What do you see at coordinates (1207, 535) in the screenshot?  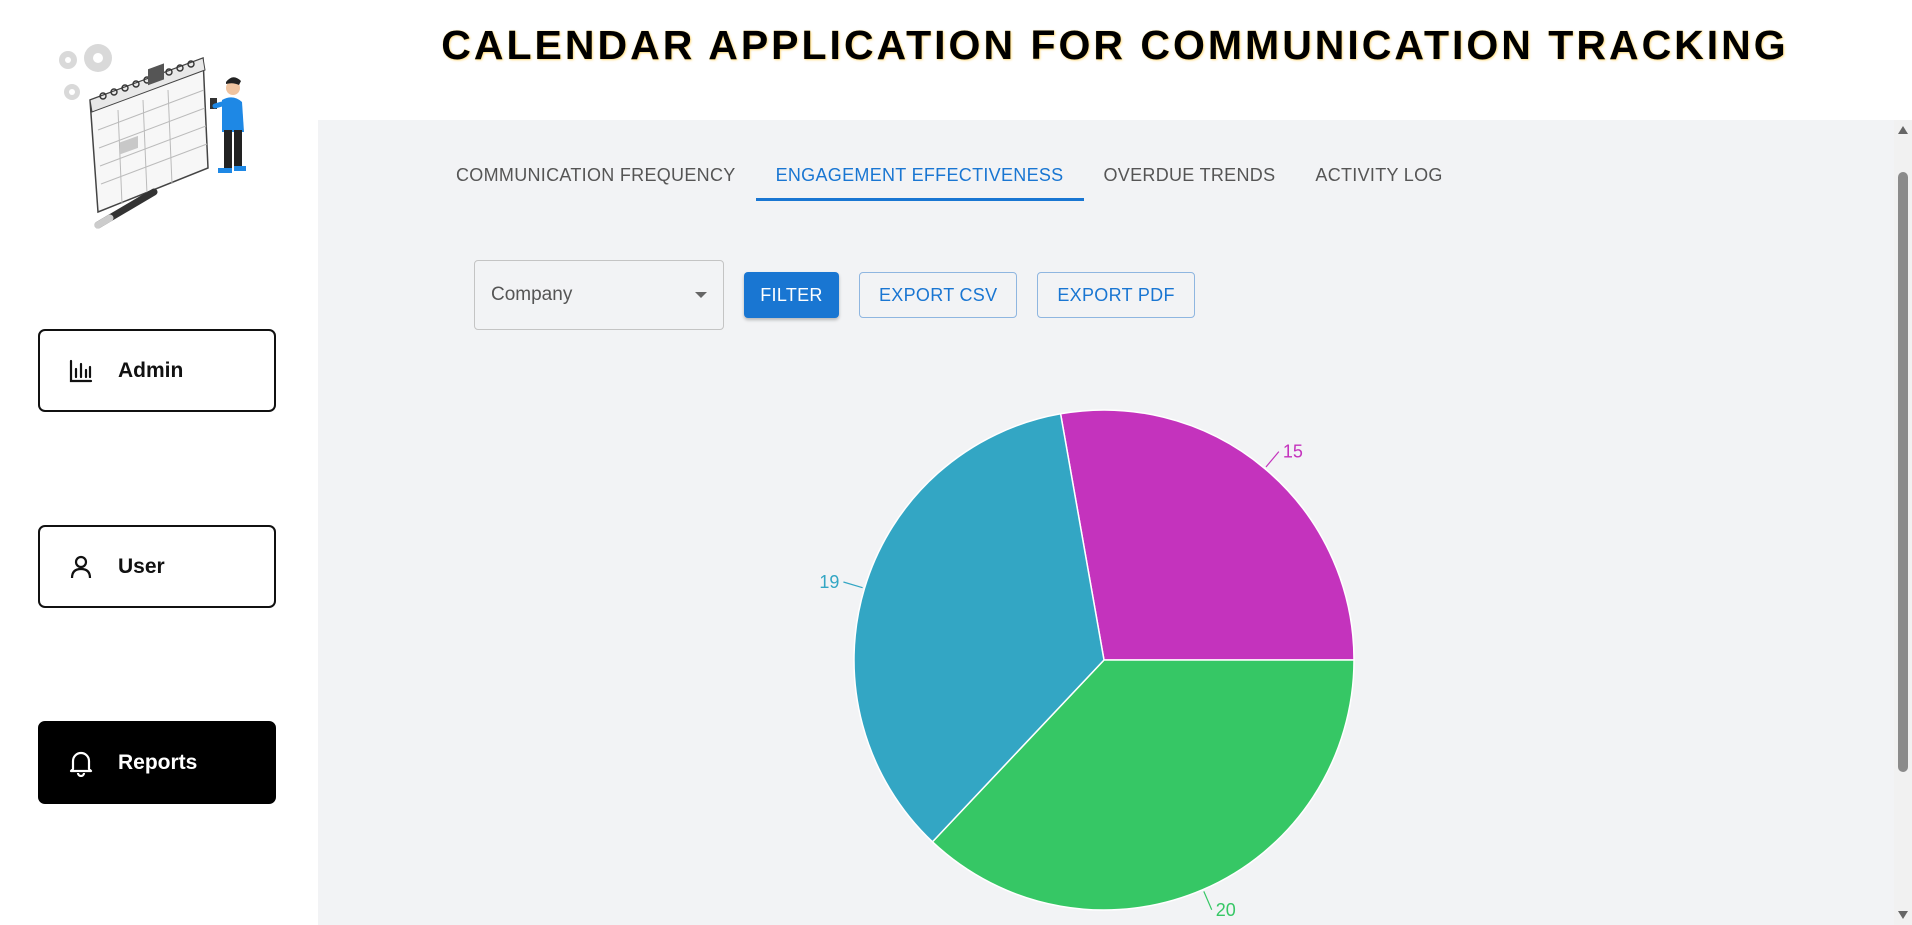 I see `pie-slice` at bounding box center [1207, 535].